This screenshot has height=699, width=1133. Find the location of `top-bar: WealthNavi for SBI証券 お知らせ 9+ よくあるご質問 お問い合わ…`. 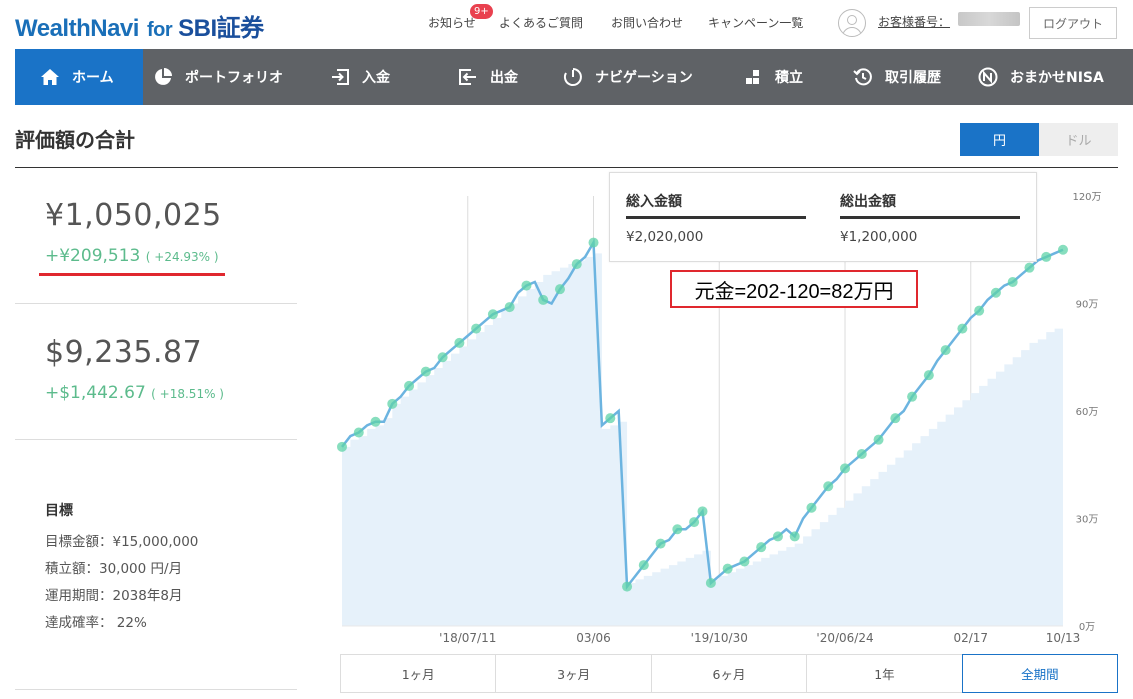

top-bar: WealthNavi for SBI証券 お知らせ 9+ よくあるご質問 お問い合わ… is located at coordinates (566, 24).